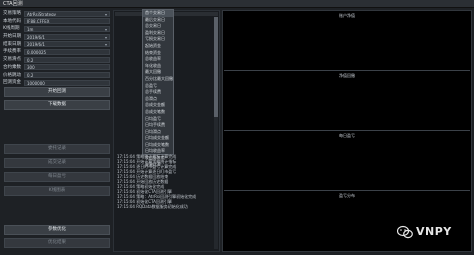 Image resolution: width=474 pixels, height=255 pixels. Describe the element at coordinates (158, 46) in the screenshot. I see `dropdown-item: 起始资金` at that location.